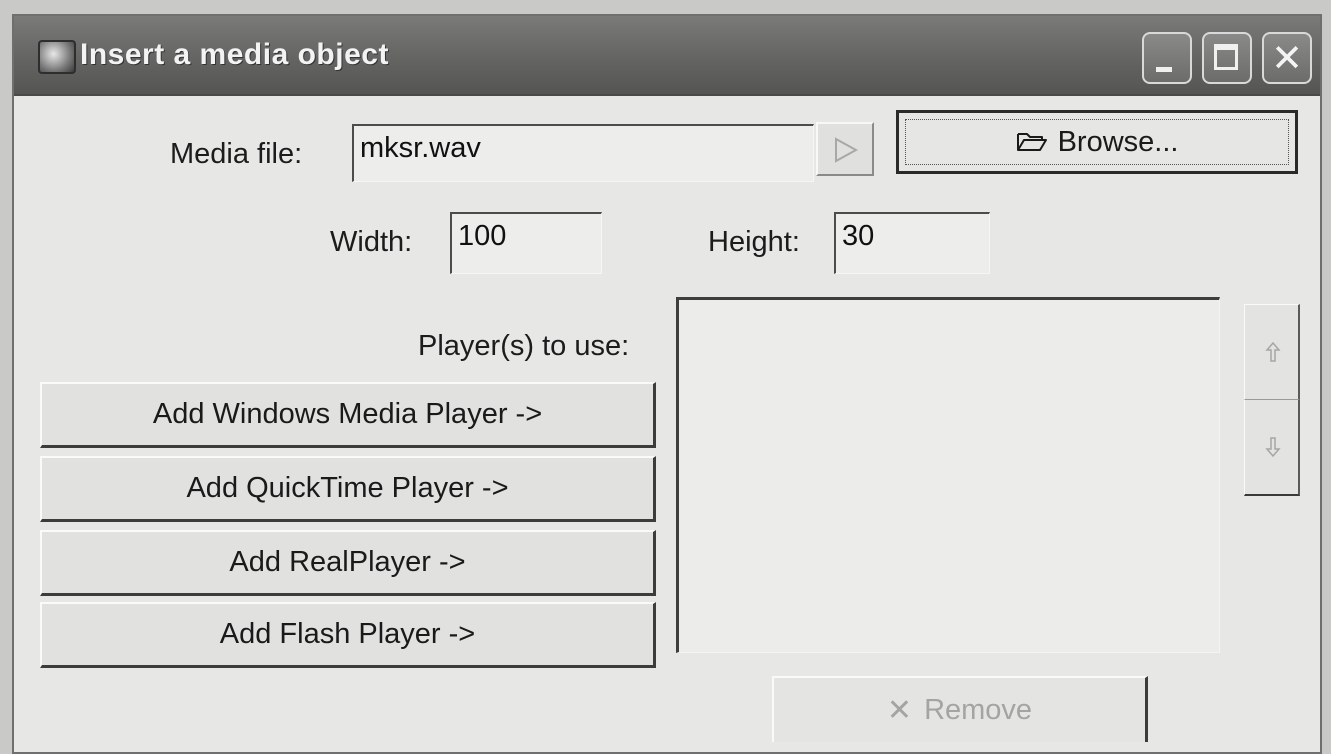 The height and width of the screenshot is (754, 1331). I want to click on minimize-button, so click(1167, 58).